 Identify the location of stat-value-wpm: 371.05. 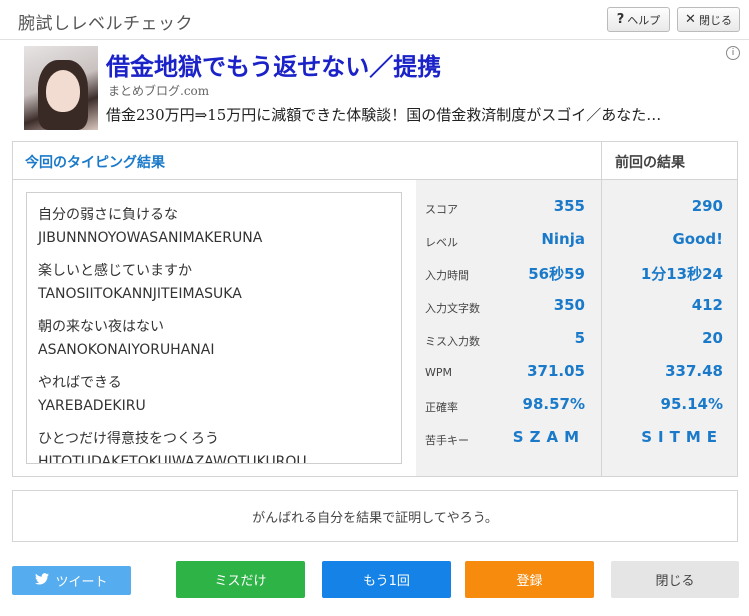
(556, 371).